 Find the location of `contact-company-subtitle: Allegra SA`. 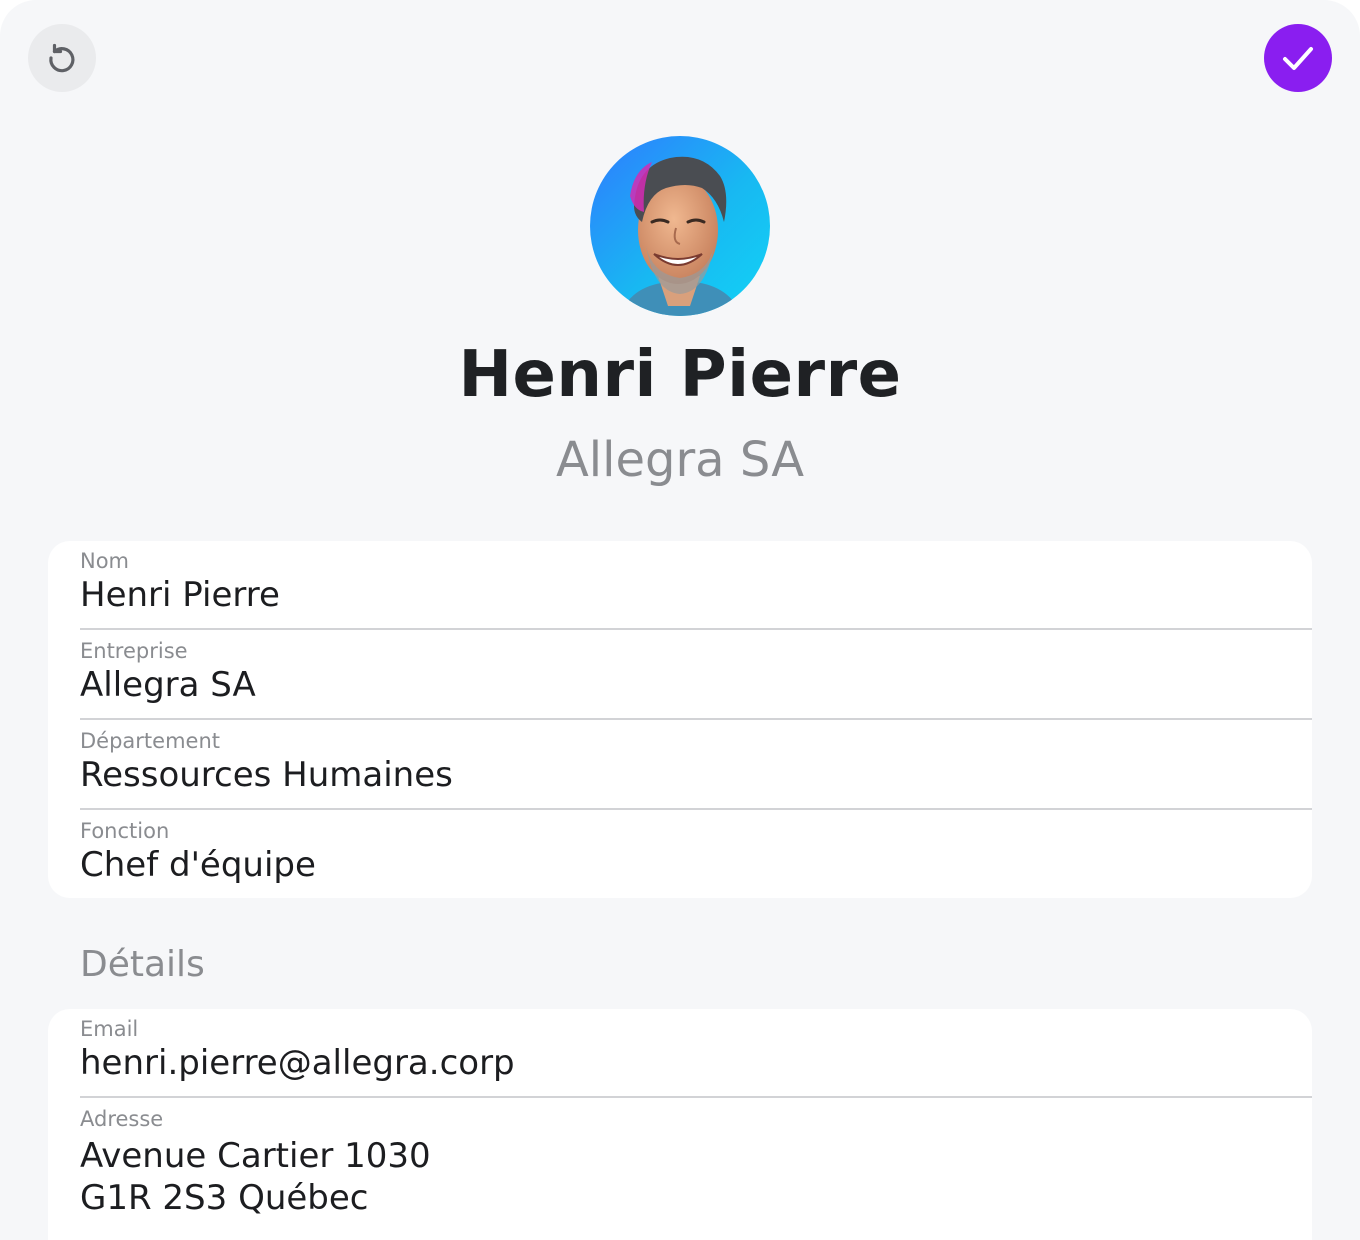

contact-company-subtitle: Allegra SA is located at coordinates (680, 460).